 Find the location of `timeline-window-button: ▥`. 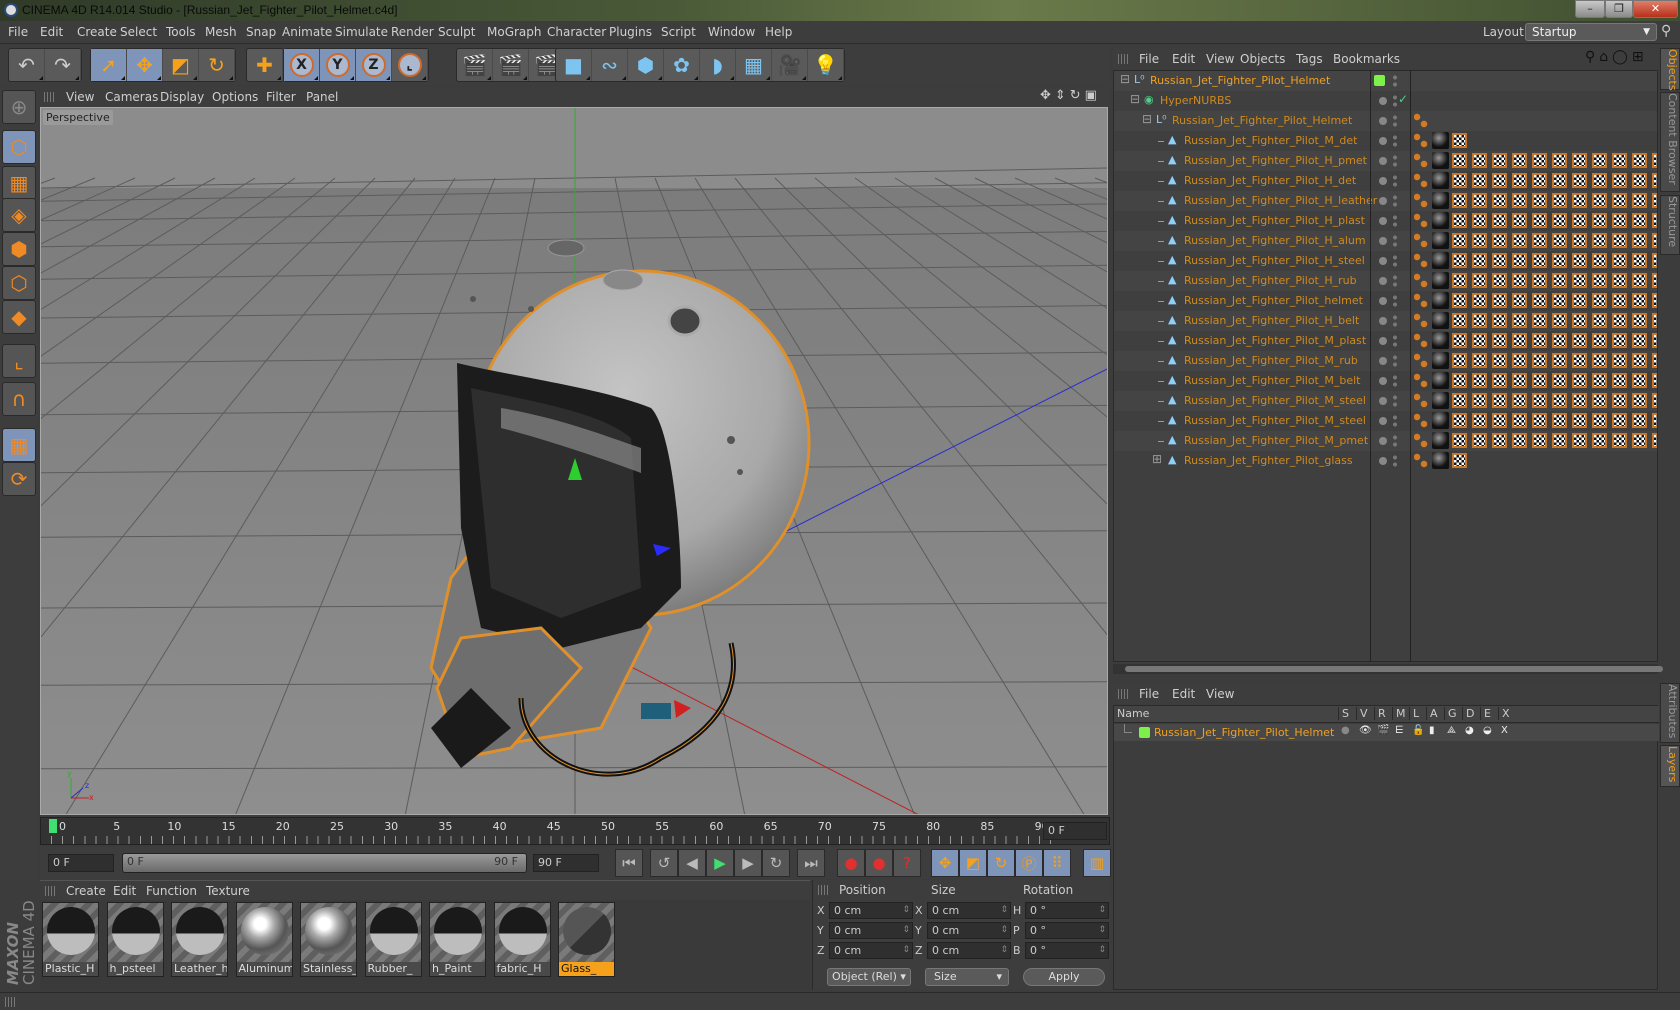

timeline-window-button: ▥ is located at coordinates (1097, 863).